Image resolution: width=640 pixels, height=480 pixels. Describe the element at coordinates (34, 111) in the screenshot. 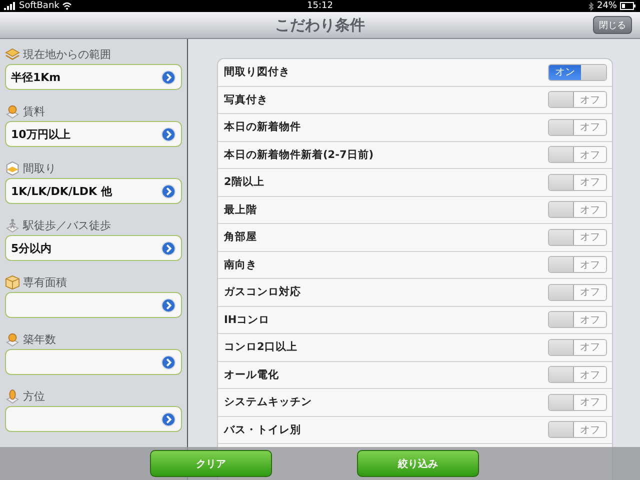

I see `filter-label: 賃料` at that location.